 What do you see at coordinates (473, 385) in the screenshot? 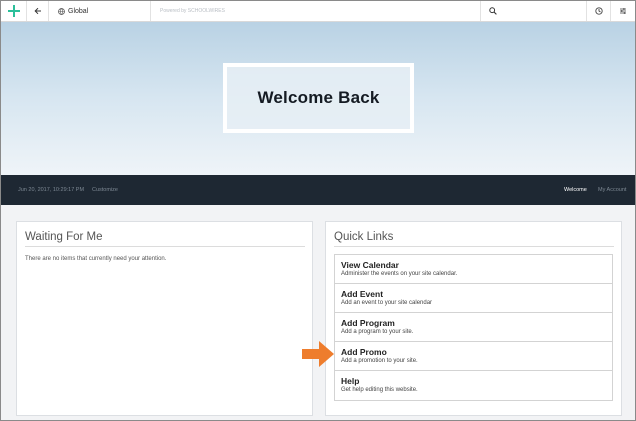
I see `quick-link-help: Help Get help editing this website.` at bounding box center [473, 385].